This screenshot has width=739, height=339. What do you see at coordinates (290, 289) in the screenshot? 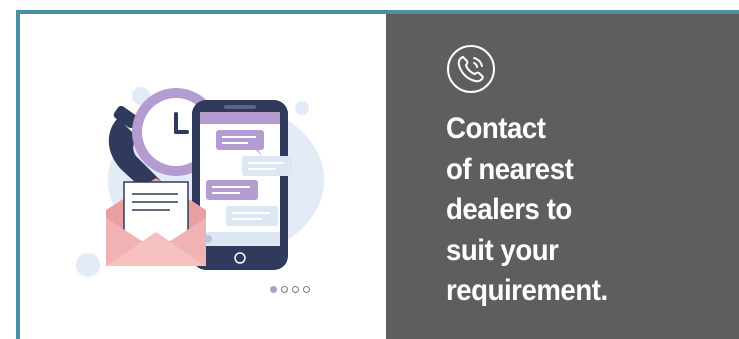
I see `carousel-indicators` at bounding box center [290, 289].